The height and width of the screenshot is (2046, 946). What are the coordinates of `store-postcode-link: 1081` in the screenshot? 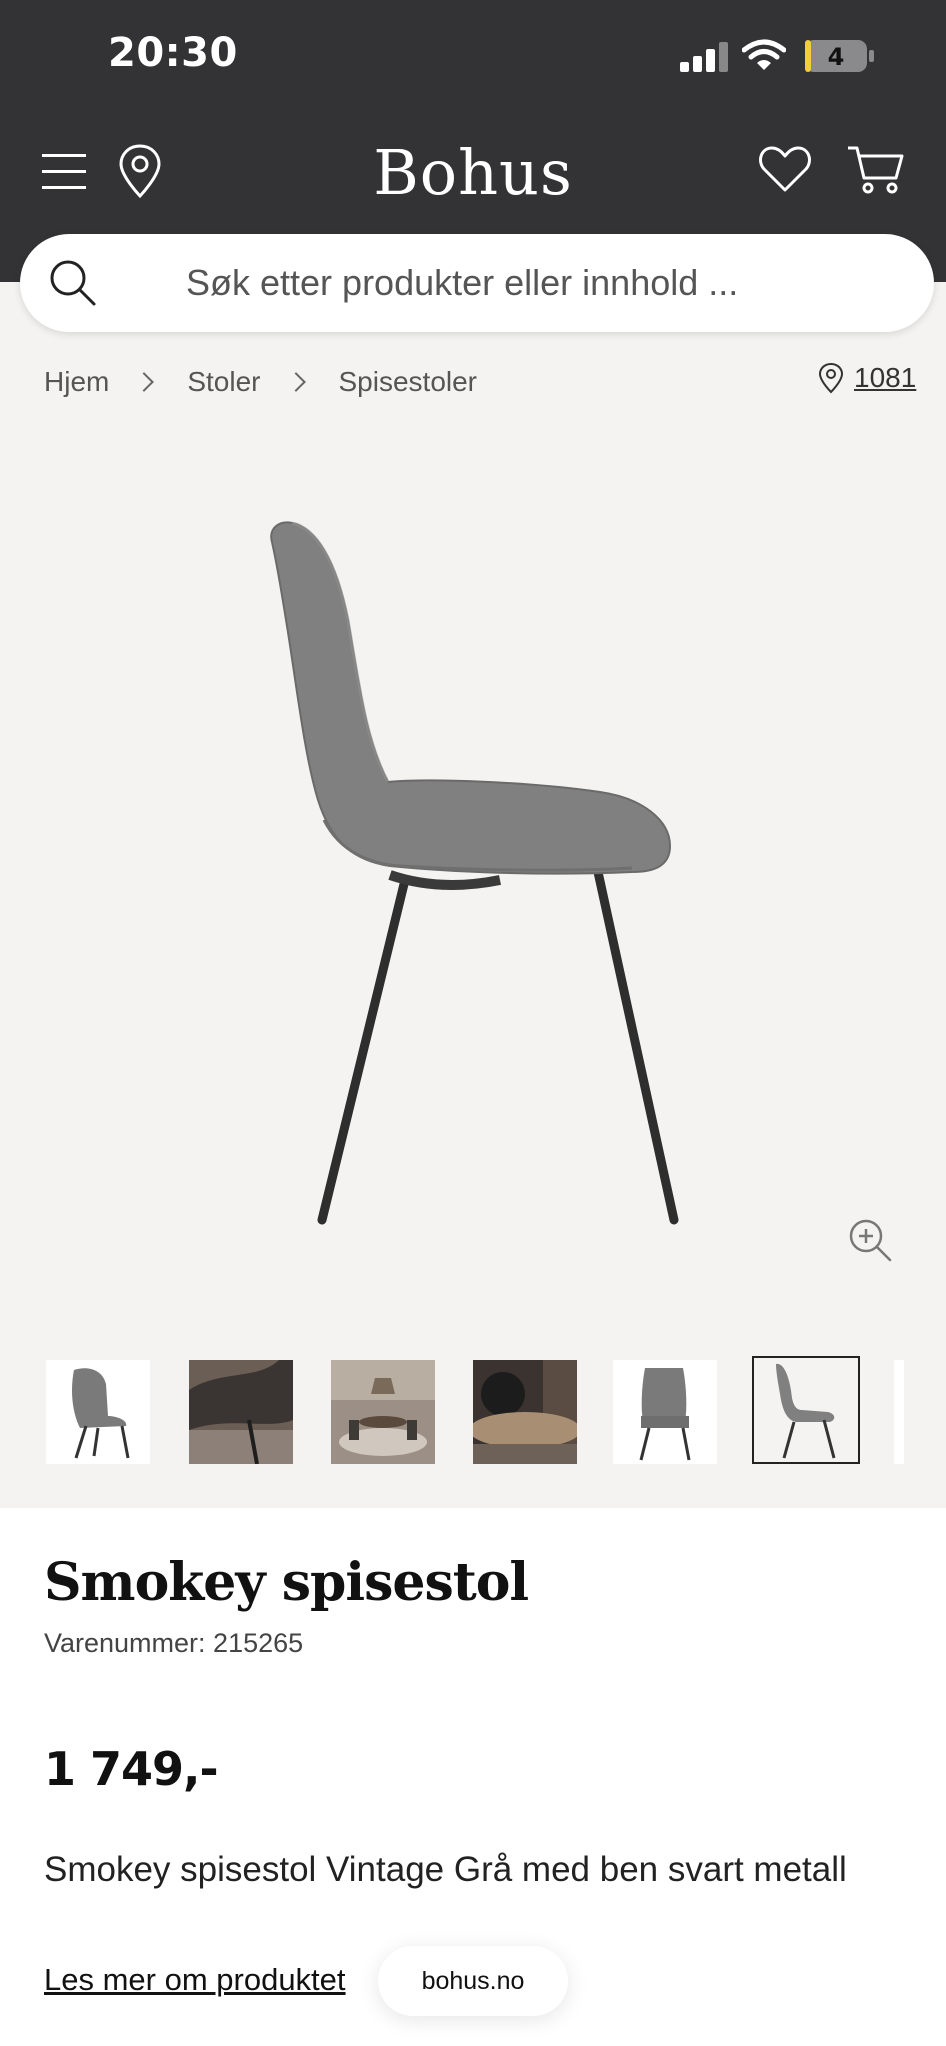 It's located at (885, 378).